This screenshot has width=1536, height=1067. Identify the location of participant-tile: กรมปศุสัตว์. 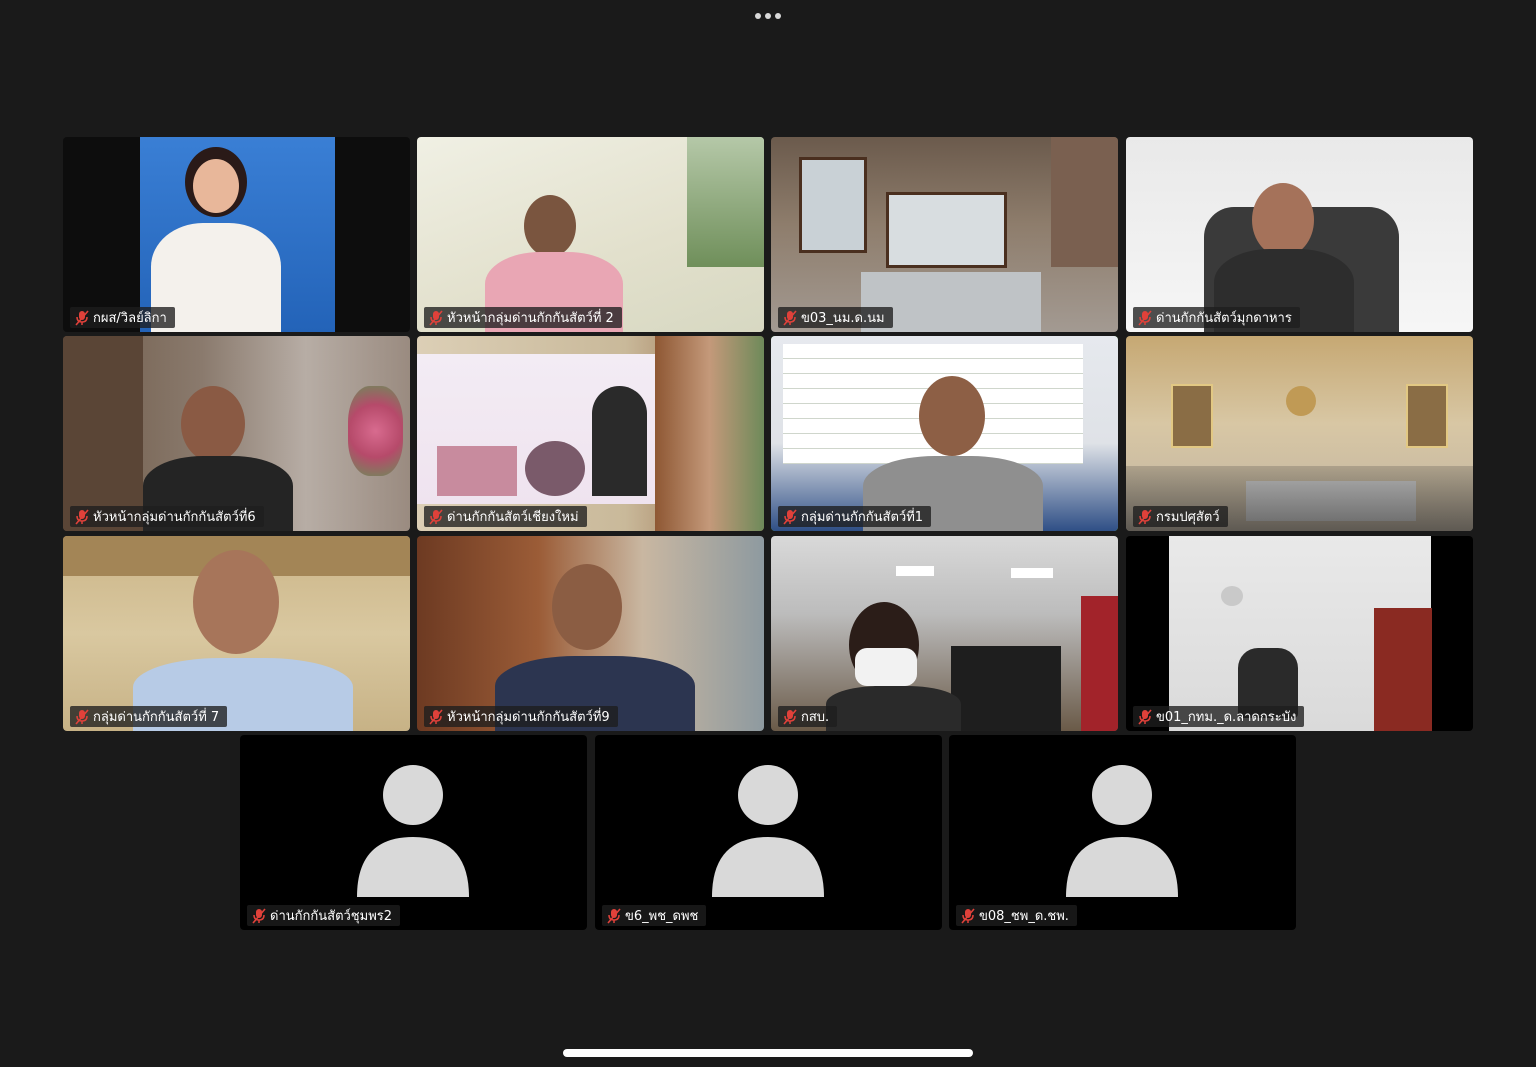
(1299, 433).